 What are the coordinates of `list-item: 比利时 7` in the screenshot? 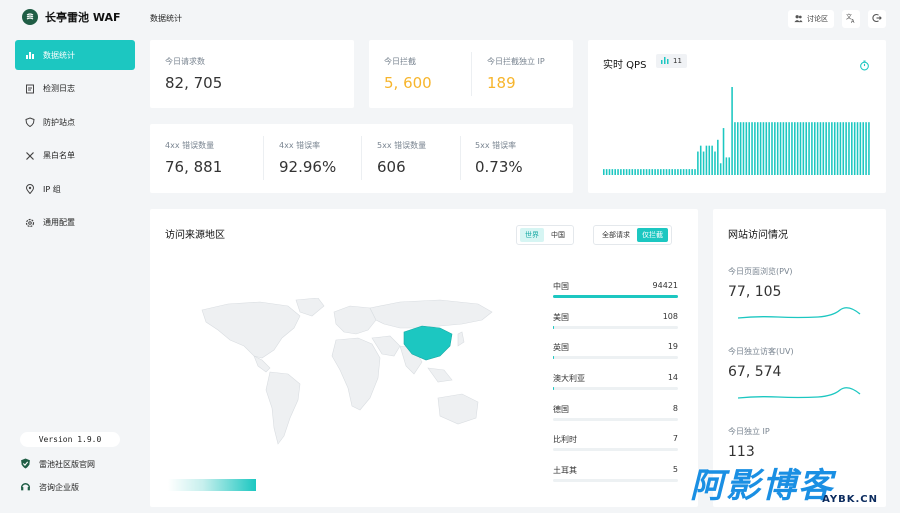 It's located at (615, 449).